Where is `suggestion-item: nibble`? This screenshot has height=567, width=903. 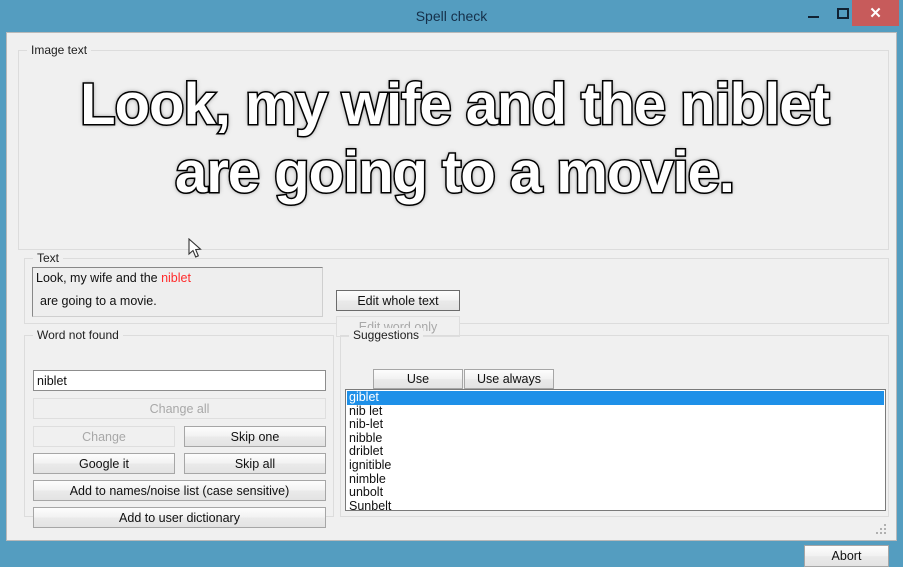 suggestion-item: nibble is located at coordinates (615, 438).